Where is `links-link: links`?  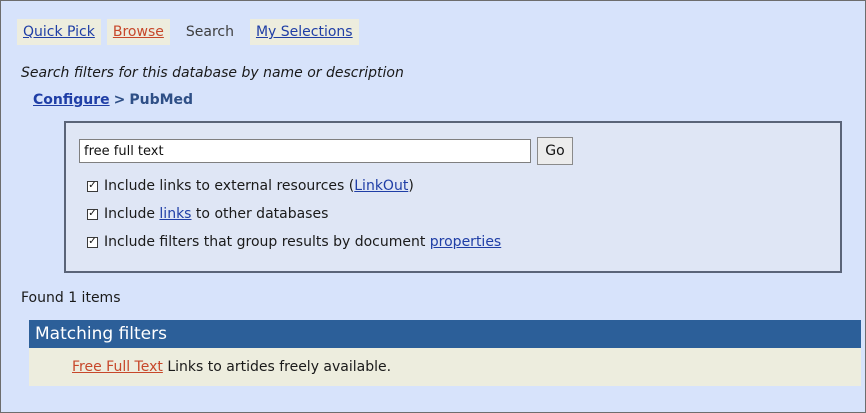
links-link: links is located at coordinates (175, 214).